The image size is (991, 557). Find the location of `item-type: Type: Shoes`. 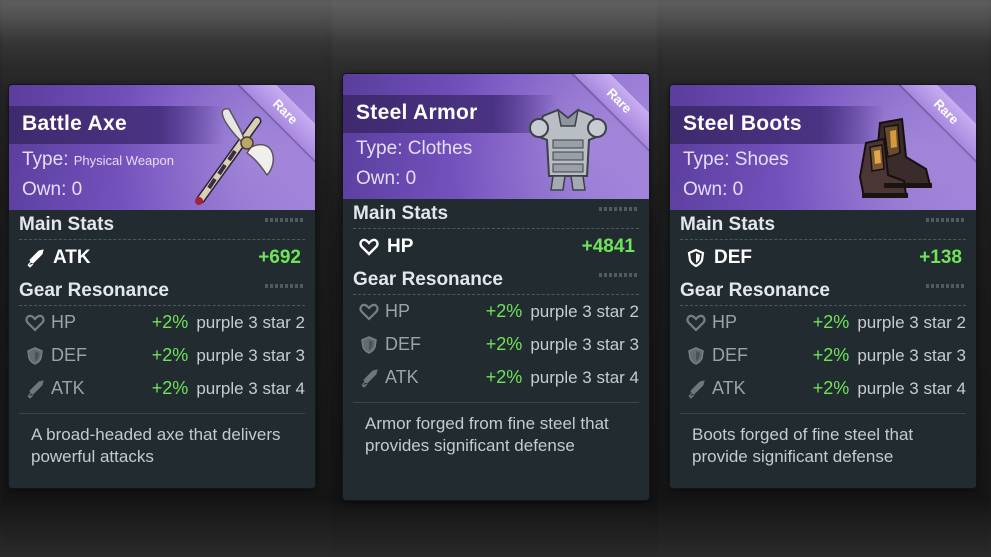

item-type: Type: Shoes is located at coordinates (736, 160).